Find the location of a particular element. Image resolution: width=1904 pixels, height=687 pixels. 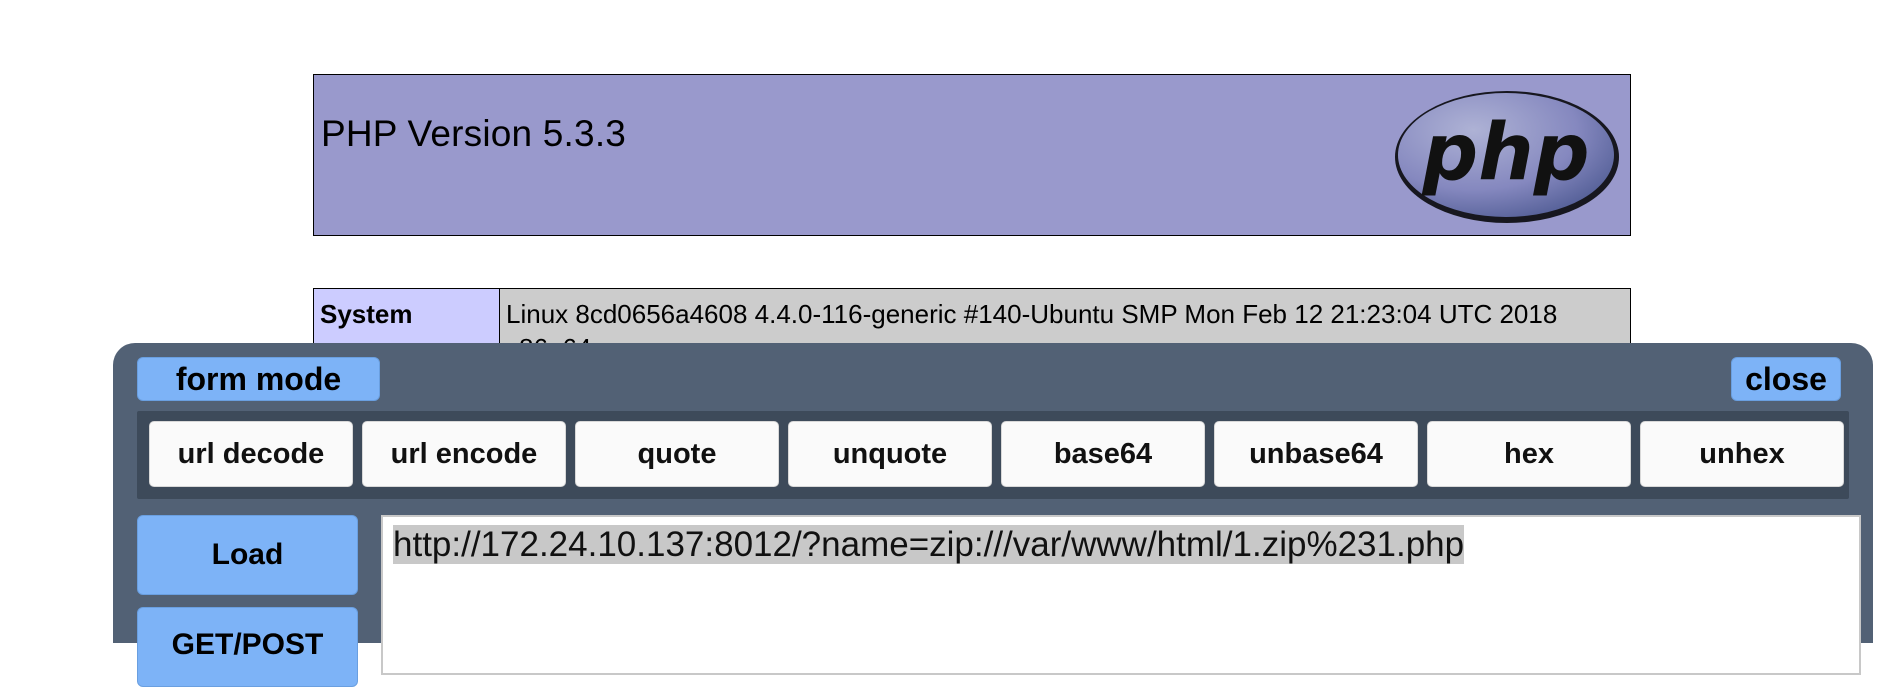

quote-button: quote is located at coordinates (677, 454).